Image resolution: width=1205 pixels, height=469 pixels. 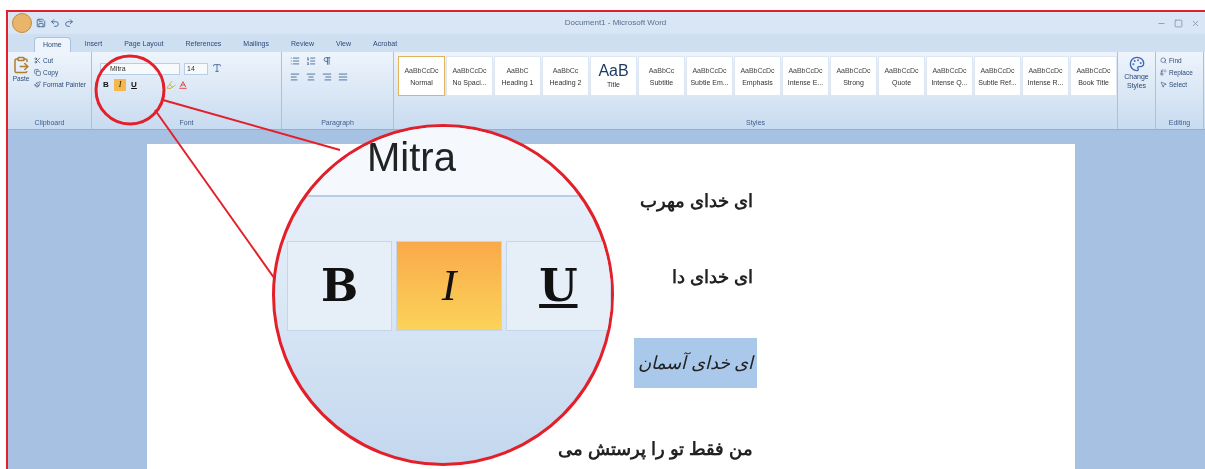 What do you see at coordinates (295, 61) in the screenshot?
I see `bullets-icon` at bounding box center [295, 61].